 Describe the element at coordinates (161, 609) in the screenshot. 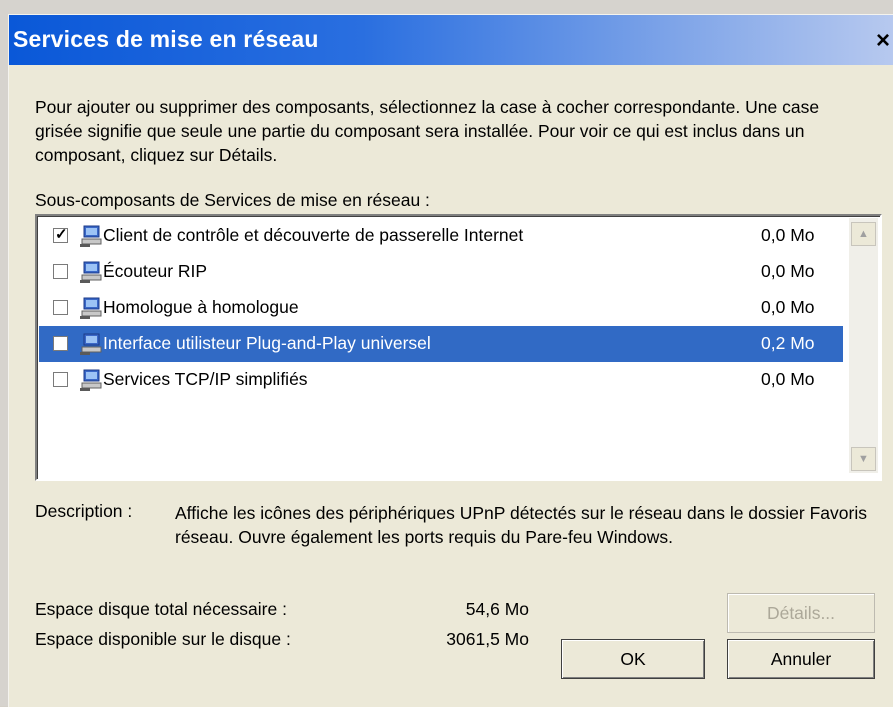

I see `total-space-label: Espace disque total nécessaire :` at that location.